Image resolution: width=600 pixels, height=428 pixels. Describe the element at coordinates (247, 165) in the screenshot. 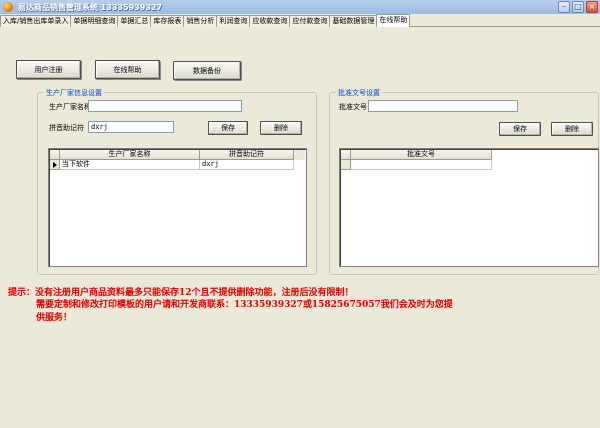

I see `table-cell-pinyin: dxrj` at that location.